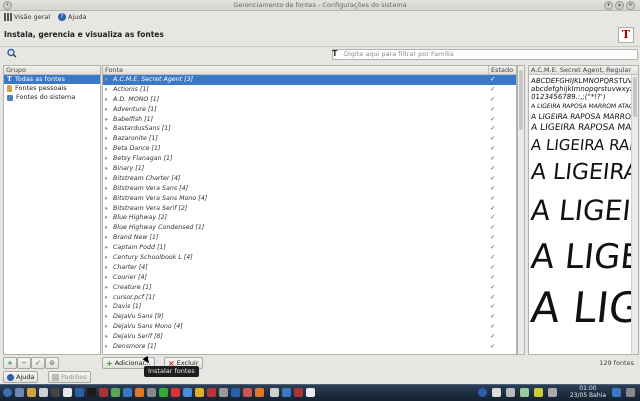 The image size is (640, 401). I want to click on font-row: ▸ Courier [4] ✓, so click(309, 278).